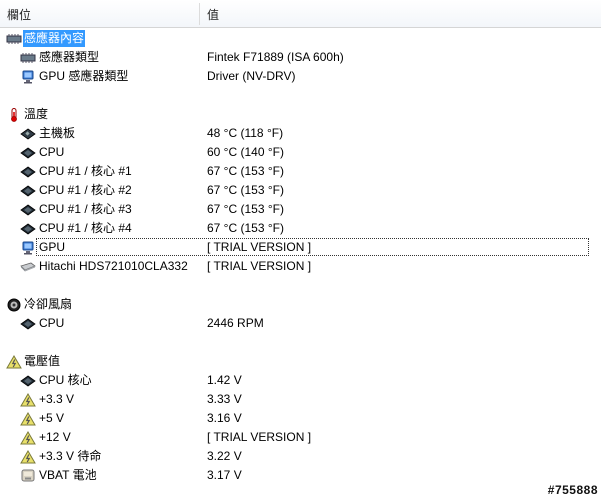  What do you see at coordinates (57, 399) in the screenshot?
I see `sensor-name: +3.3 V` at bounding box center [57, 399].